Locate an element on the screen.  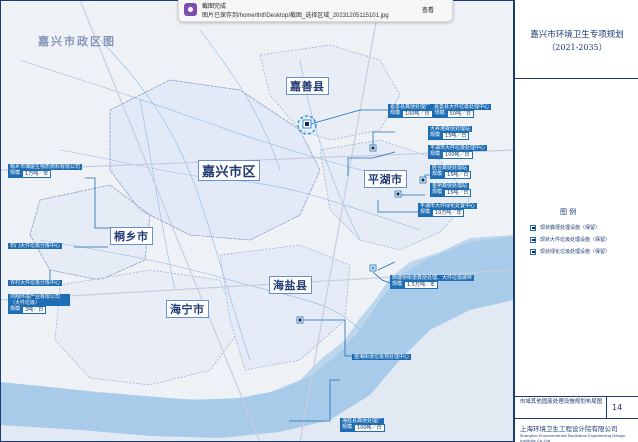
screenshot-app-icon is located at coordinates (190, 9).